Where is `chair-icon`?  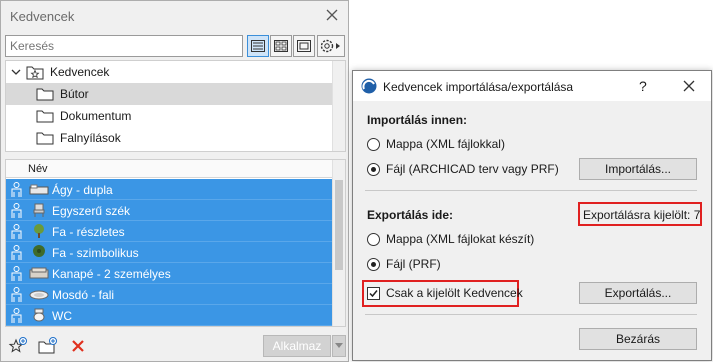
chair-icon is located at coordinates (39, 210).